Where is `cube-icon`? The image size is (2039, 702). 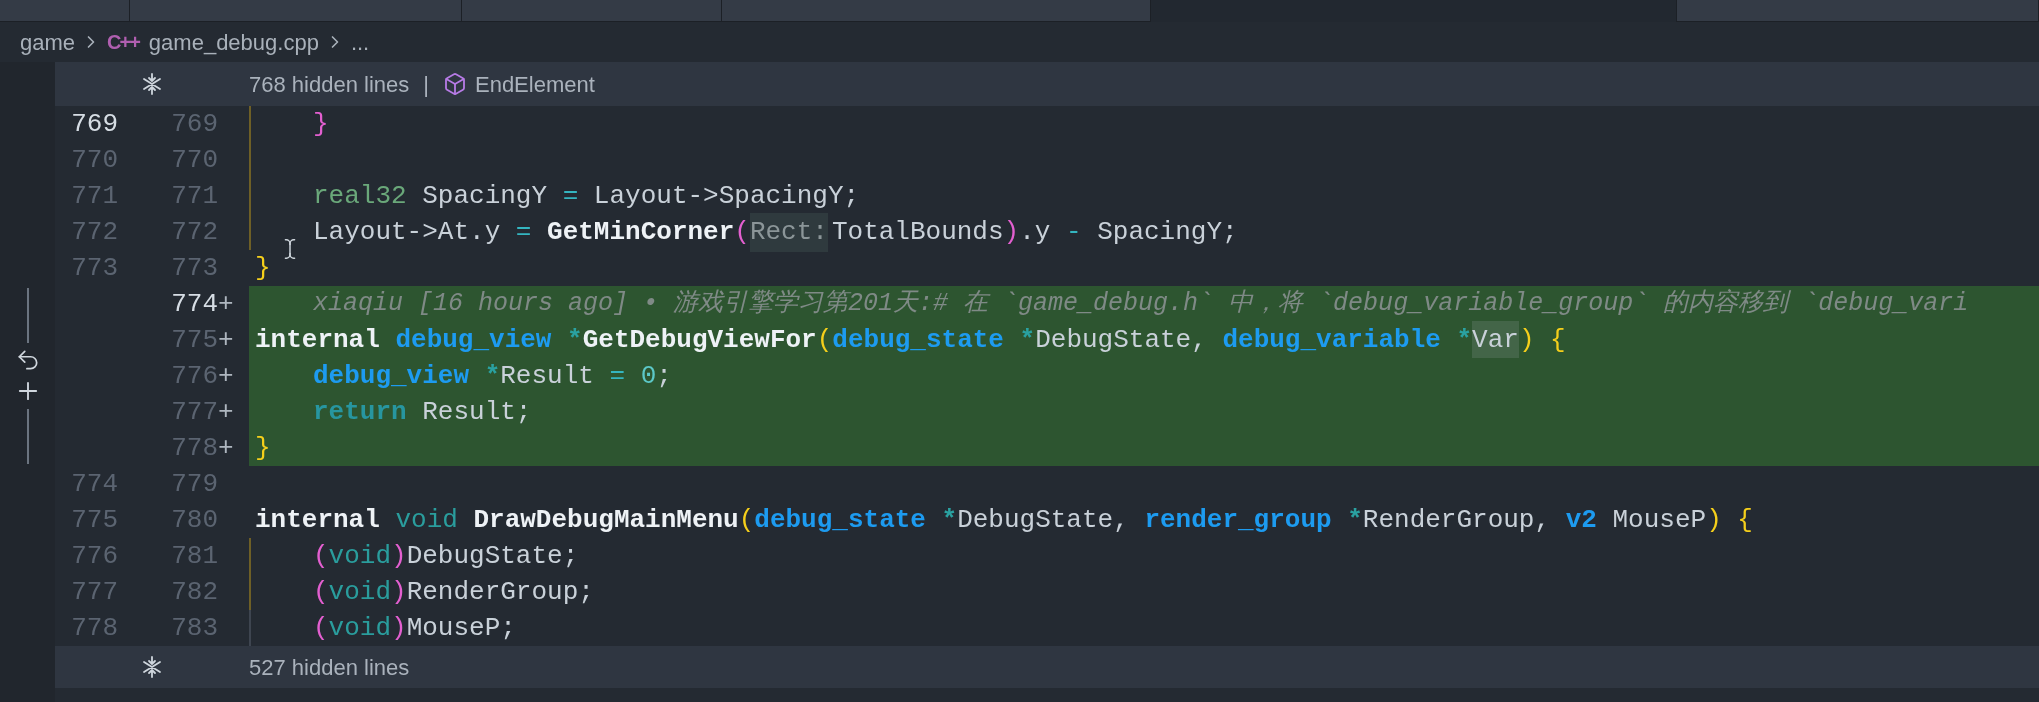
cube-icon is located at coordinates (454, 84).